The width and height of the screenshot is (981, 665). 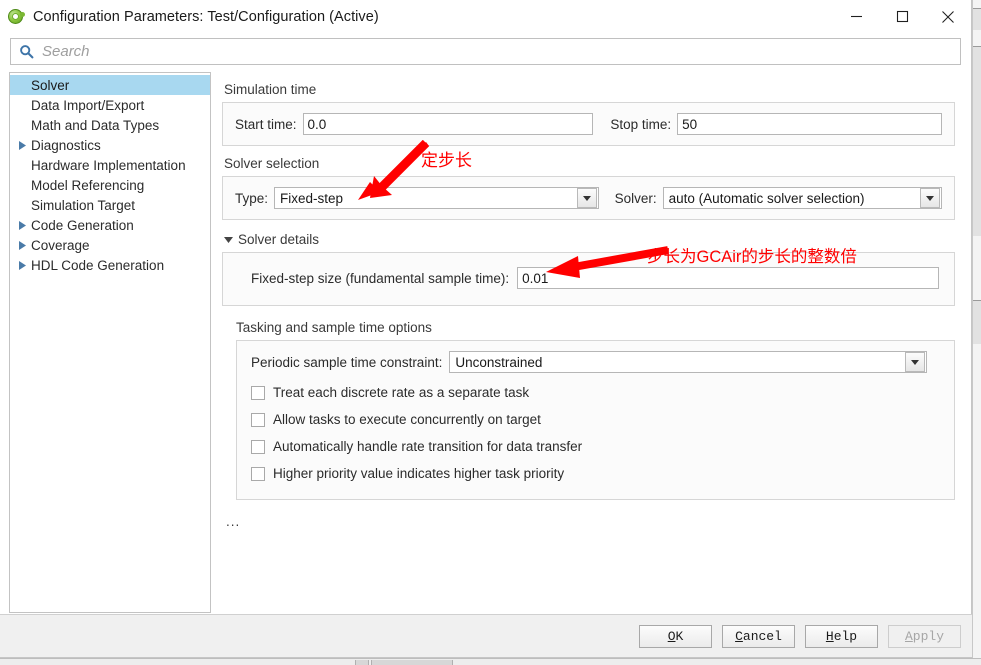 I want to click on sidebar-item-label: Hardware Implementation, so click(x=108, y=165).